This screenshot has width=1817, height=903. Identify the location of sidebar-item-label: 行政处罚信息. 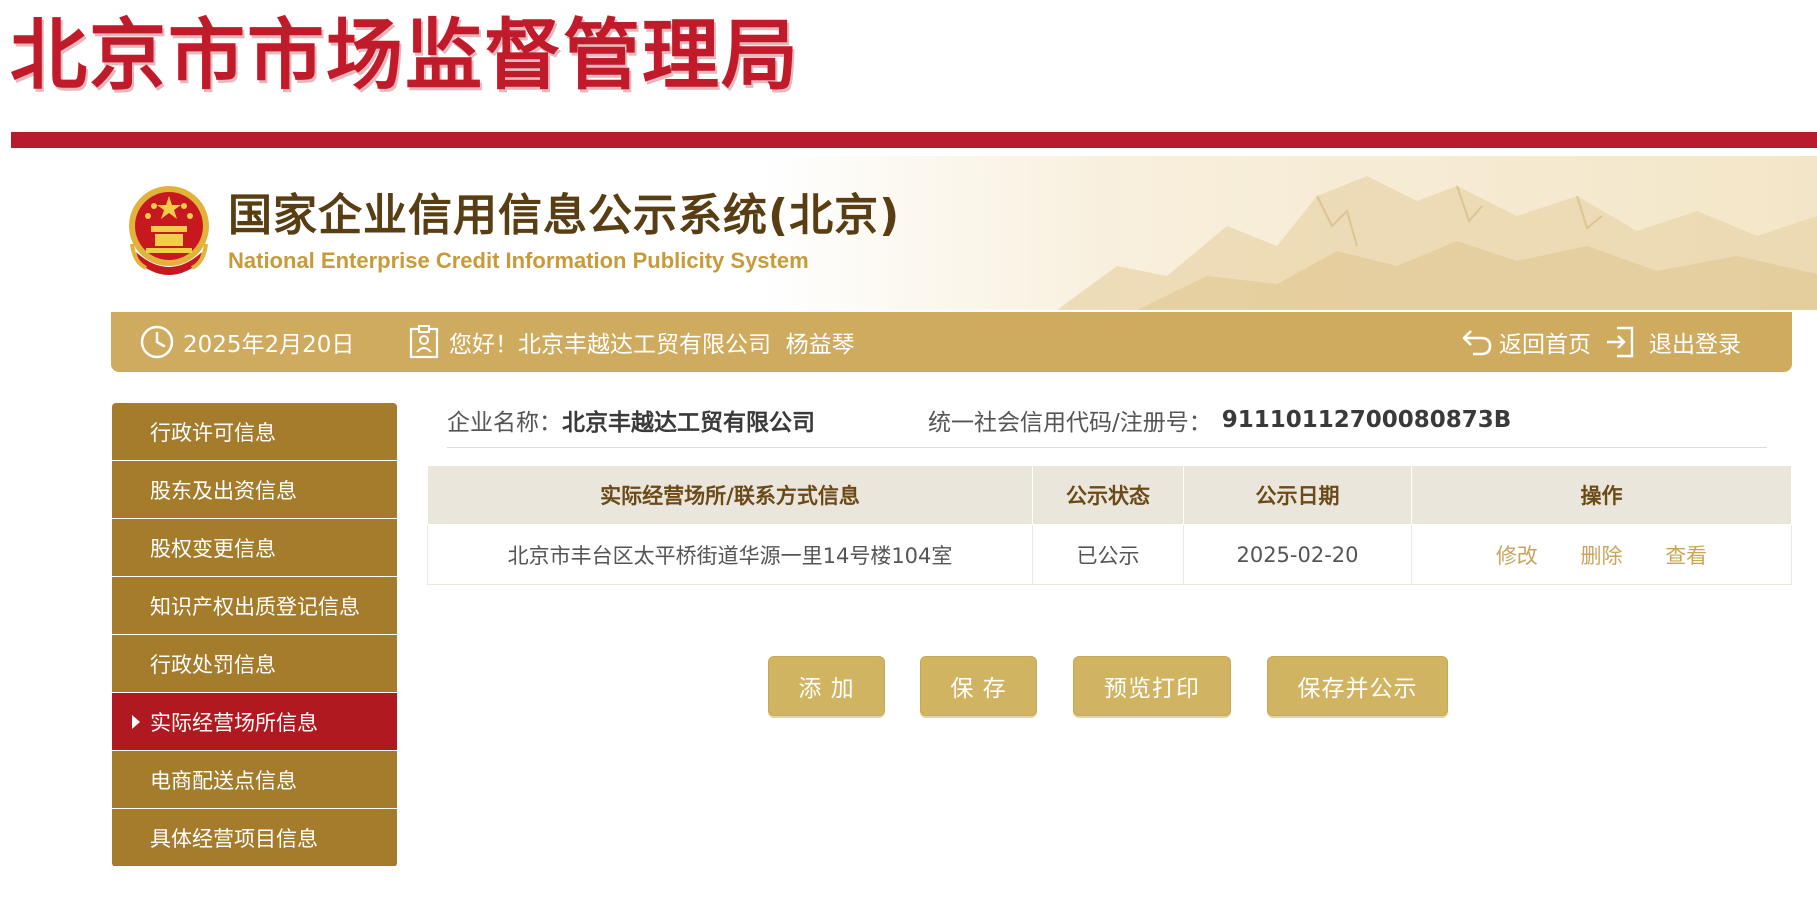
(213, 664).